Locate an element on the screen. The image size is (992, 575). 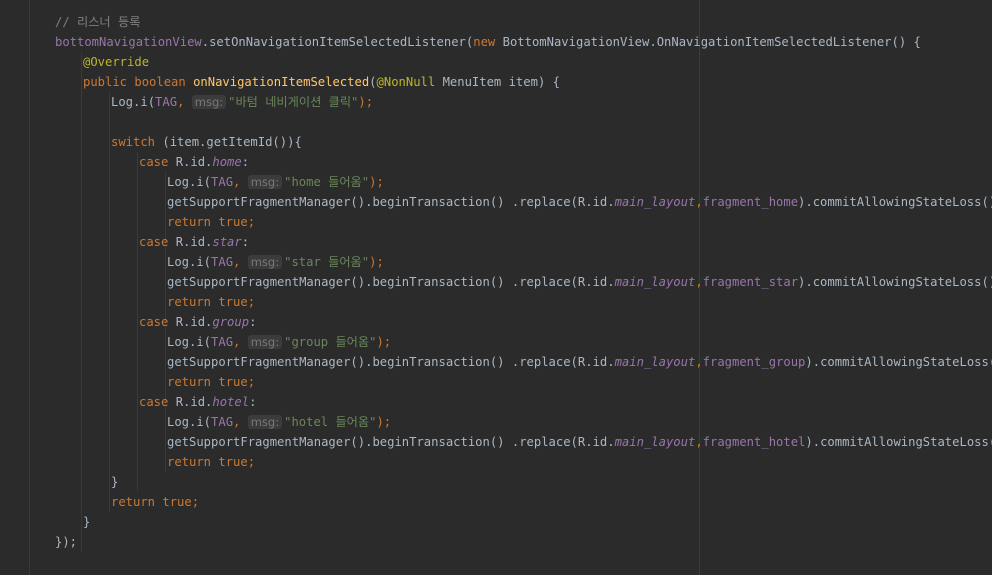
code-line: case R.id.home: is located at coordinates (194, 162).